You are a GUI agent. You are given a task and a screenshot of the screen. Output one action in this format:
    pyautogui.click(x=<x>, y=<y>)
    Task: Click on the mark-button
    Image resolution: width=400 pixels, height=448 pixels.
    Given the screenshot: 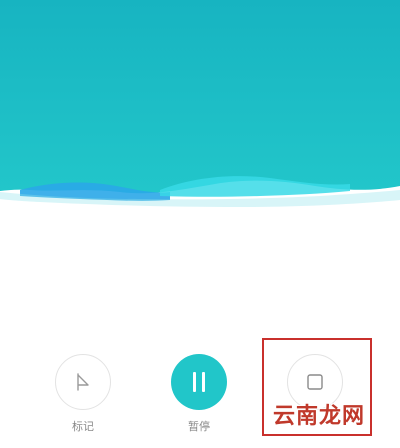 What is the action you would take?
    pyautogui.click(x=83, y=382)
    